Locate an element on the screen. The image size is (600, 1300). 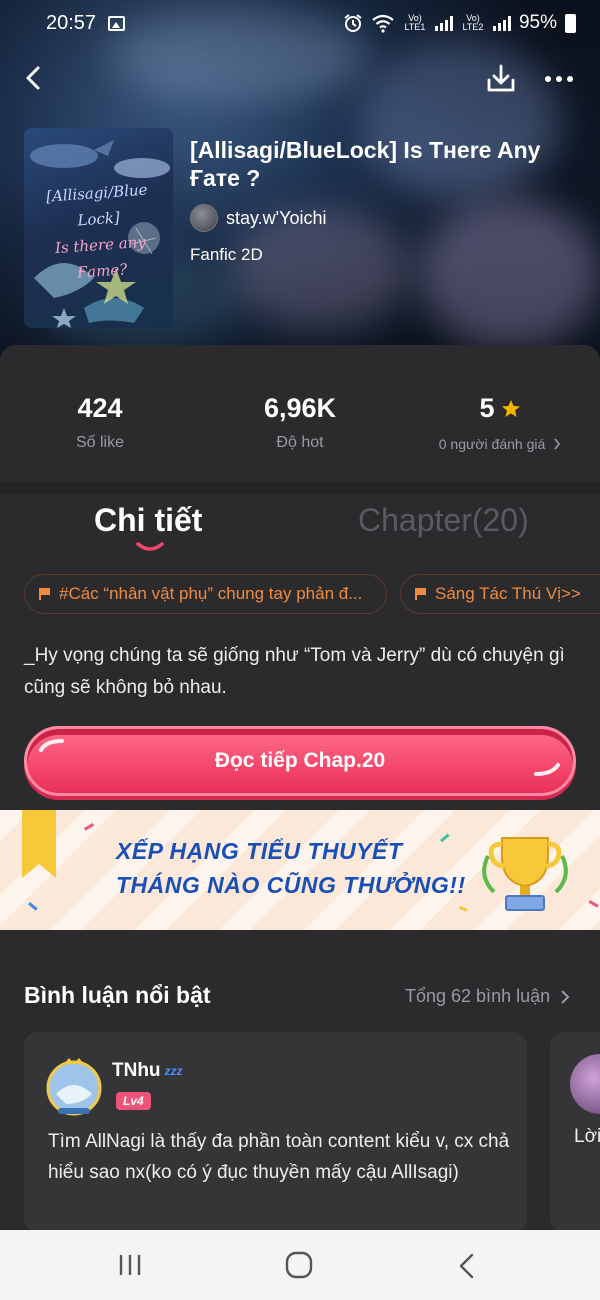
battery-percent: 95% is located at coordinates (537, 22).